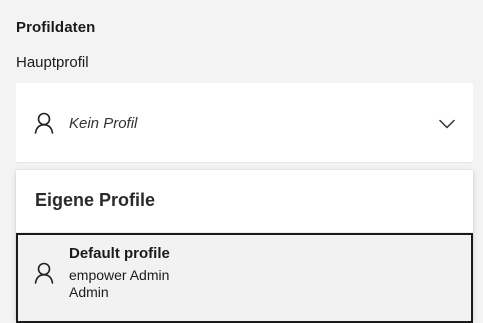  I want to click on profile-owner: empower Admin, so click(119, 275).